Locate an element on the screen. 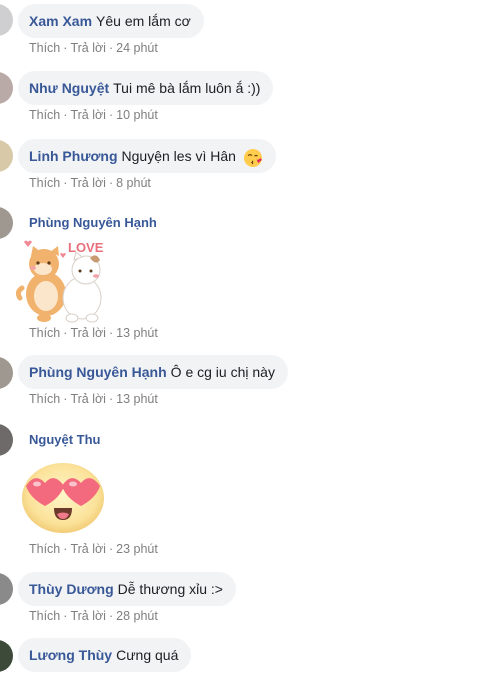  commenter-name: Thùy Dương is located at coordinates (71, 589).